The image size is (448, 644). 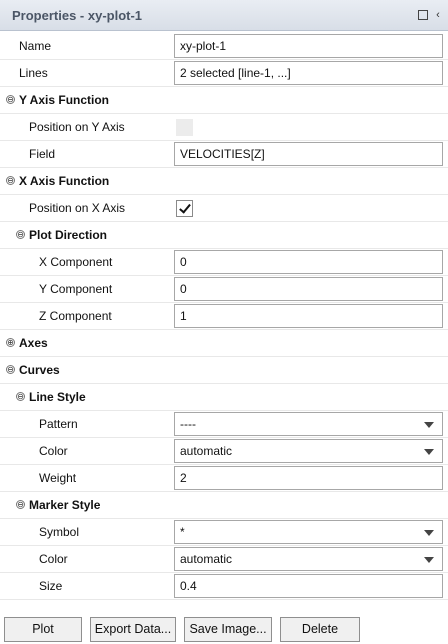 I want to click on row-y-component: Y Component 0, so click(x=224, y=289).